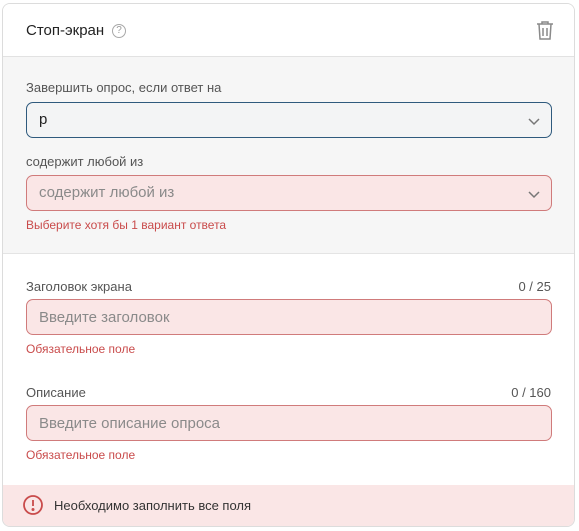  What do you see at coordinates (288, 505) in the screenshot?
I see `validation-banner: Необходимо заполнить все поля` at bounding box center [288, 505].